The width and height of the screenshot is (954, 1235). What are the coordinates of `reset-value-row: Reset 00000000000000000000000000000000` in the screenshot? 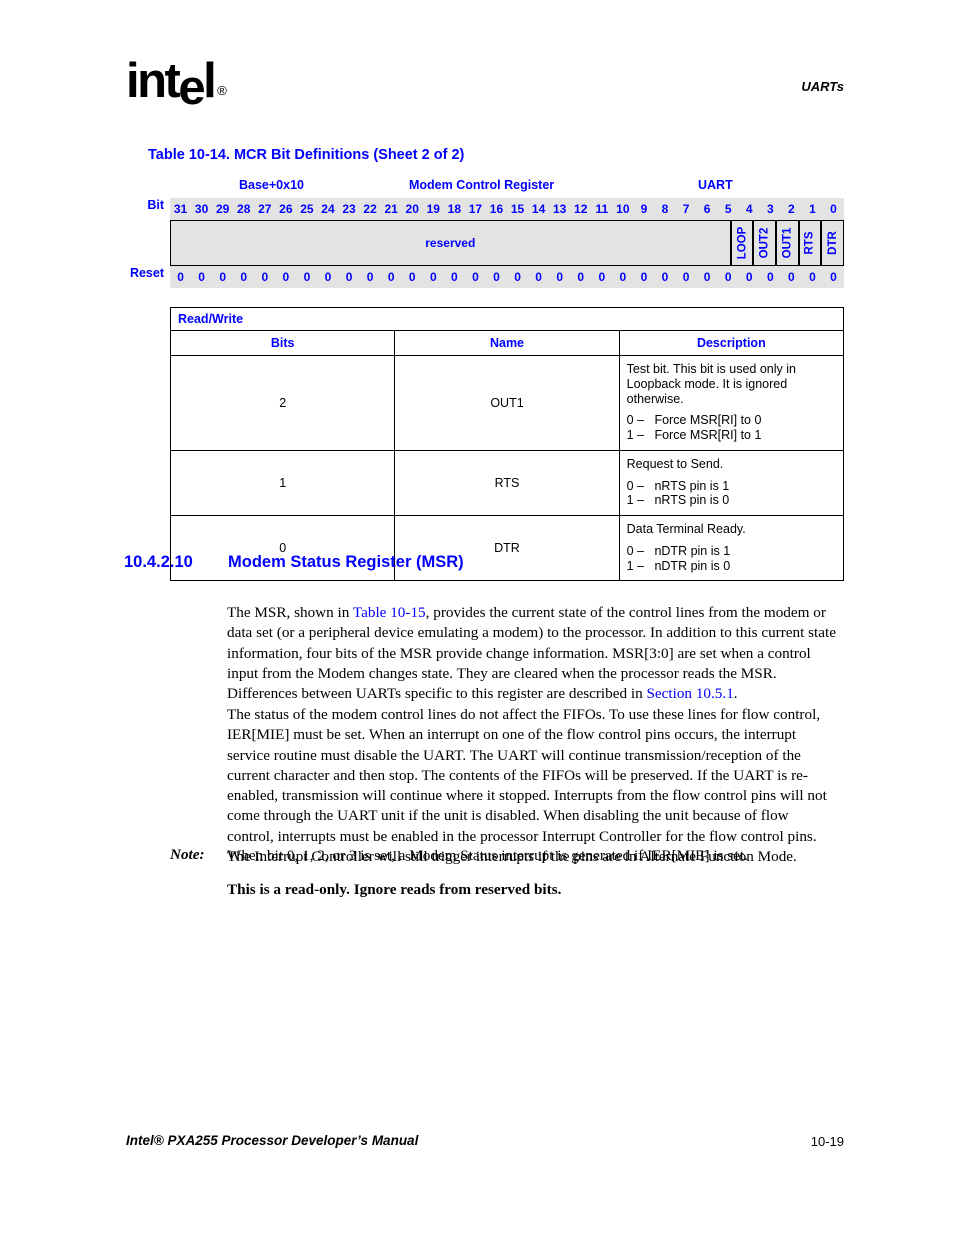 It's located at (487, 277).